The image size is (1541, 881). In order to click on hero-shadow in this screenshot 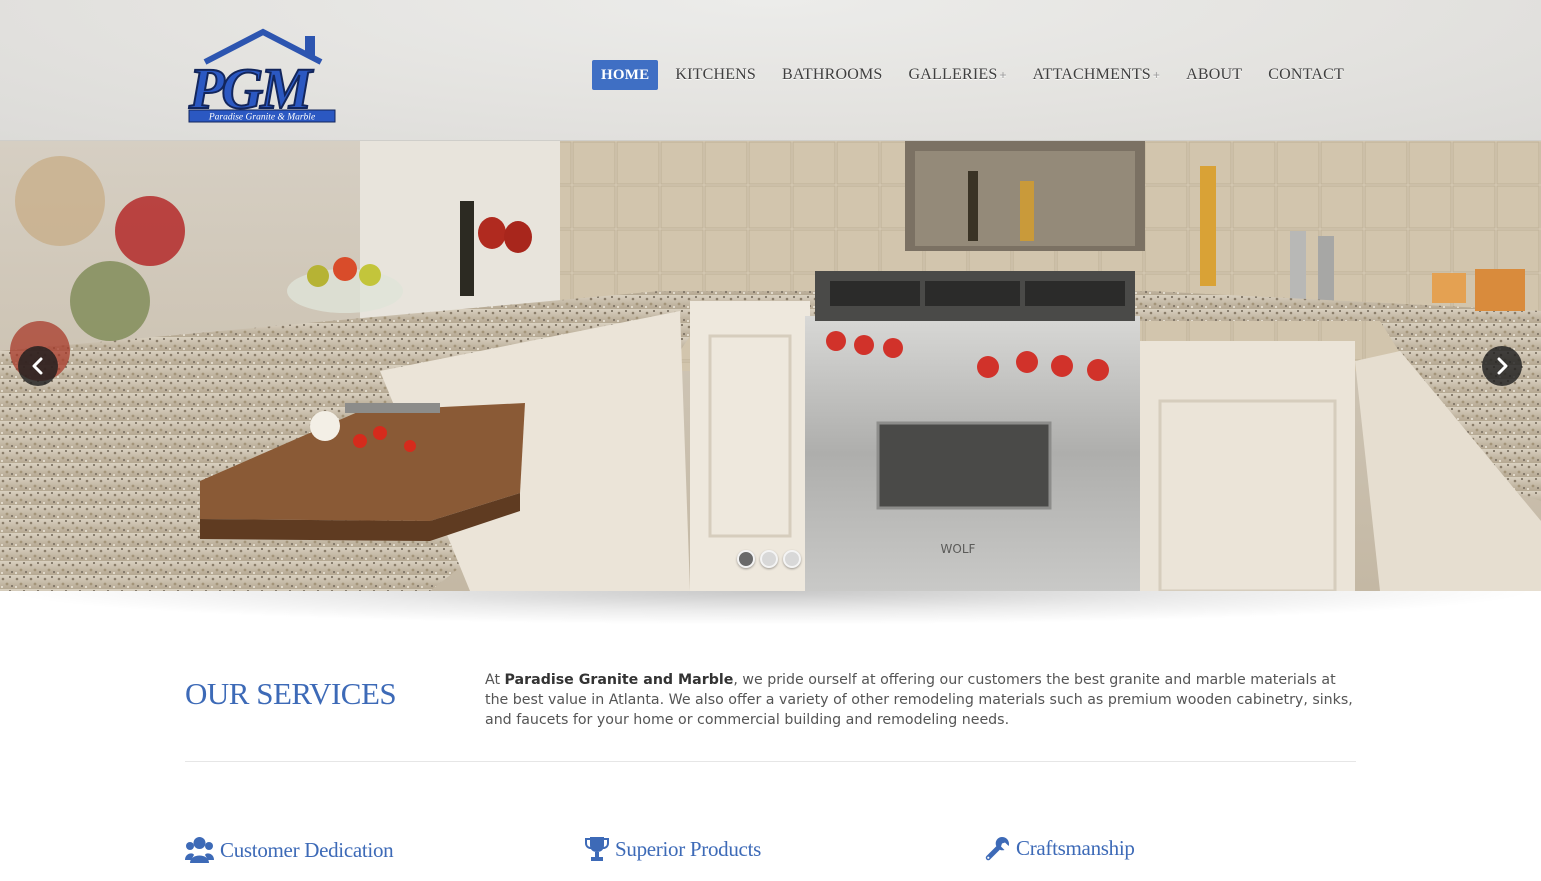, I will do `click(770, 608)`.